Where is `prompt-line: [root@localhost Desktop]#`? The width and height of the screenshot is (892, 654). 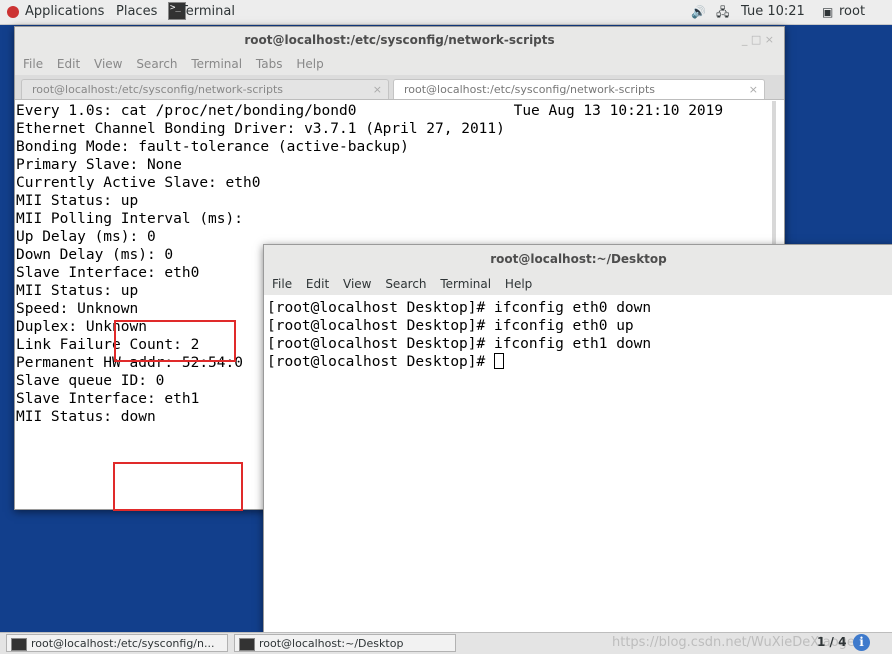 prompt-line: [root@localhost Desktop]# is located at coordinates (579, 362).